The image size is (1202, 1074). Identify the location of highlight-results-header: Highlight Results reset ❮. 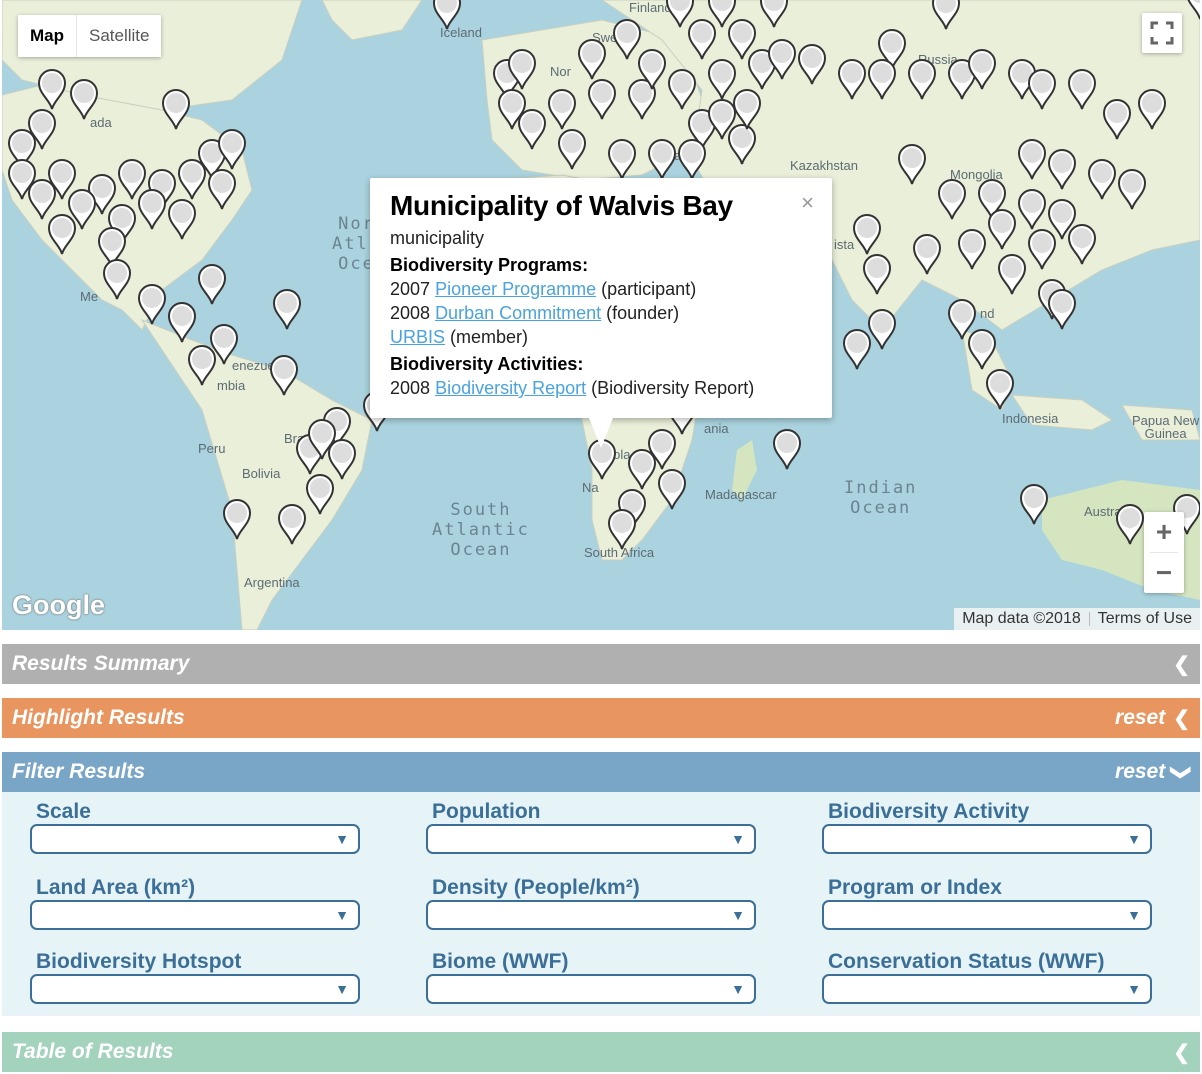
(601, 718).